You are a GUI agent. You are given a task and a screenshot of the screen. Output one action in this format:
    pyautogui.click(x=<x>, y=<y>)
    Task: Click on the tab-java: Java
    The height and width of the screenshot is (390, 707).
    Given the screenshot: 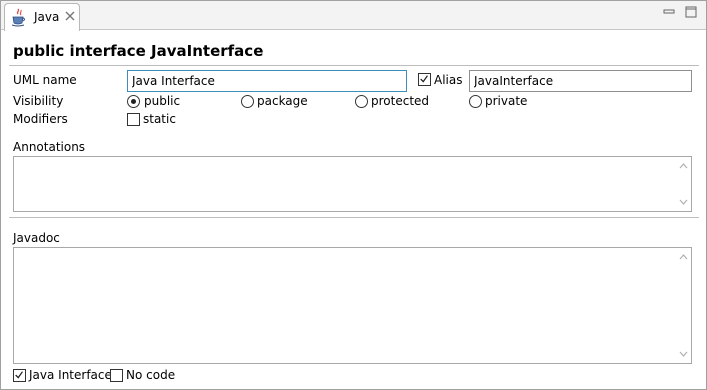 What is the action you would take?
    pyautogui.click(x=42, y=17)
    